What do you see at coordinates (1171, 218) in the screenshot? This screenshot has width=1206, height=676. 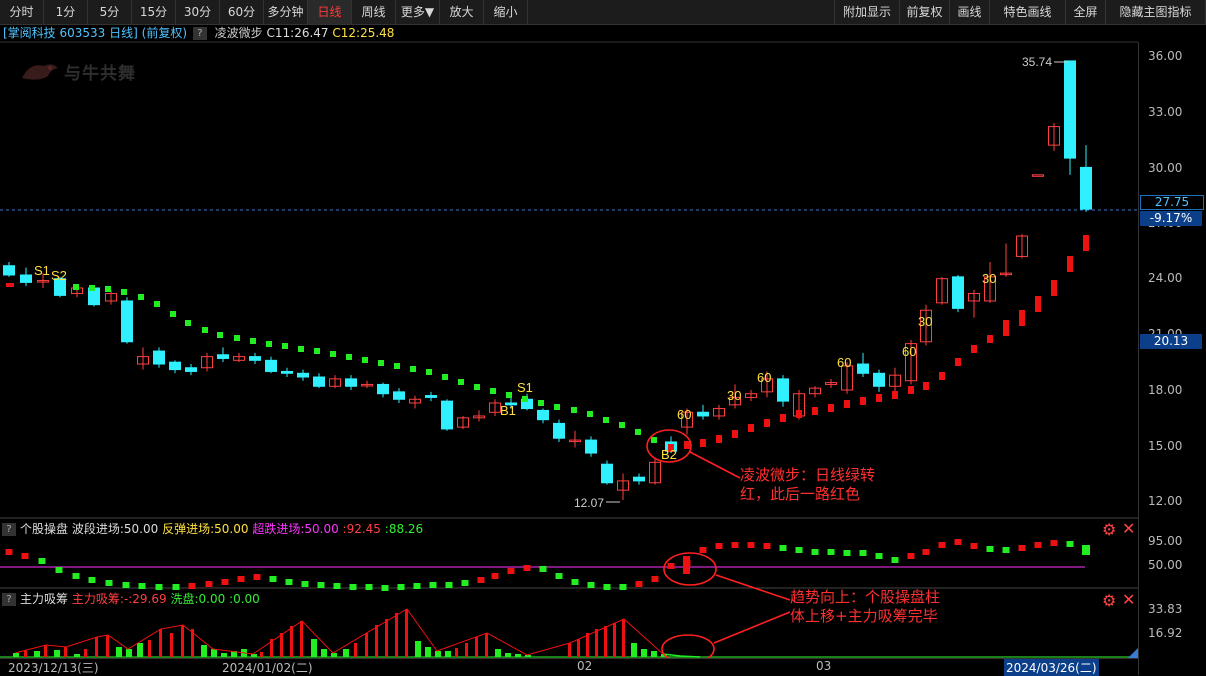 I see `change-percent-badge: -9.17%` at bounding box center [1171, 218].